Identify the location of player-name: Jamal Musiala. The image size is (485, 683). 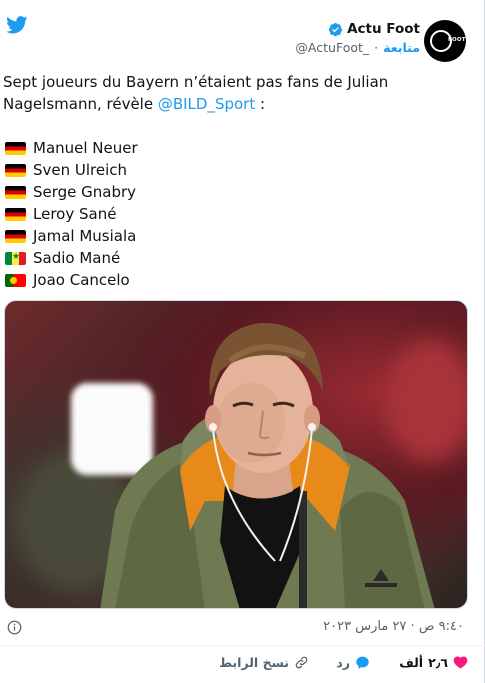
(85, 236).